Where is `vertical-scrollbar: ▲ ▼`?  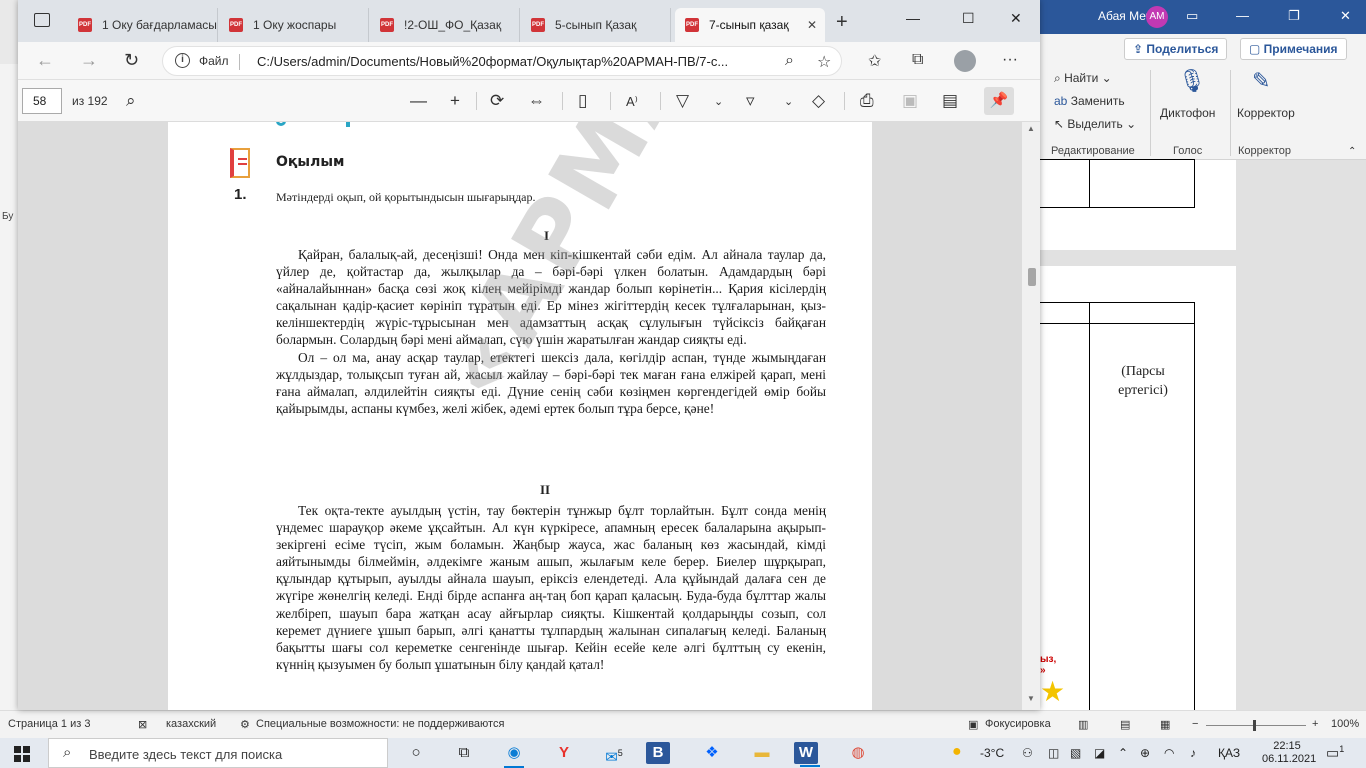 vertical-scrollbar: ▲ ▼ is located at coordinates (1031, 416).